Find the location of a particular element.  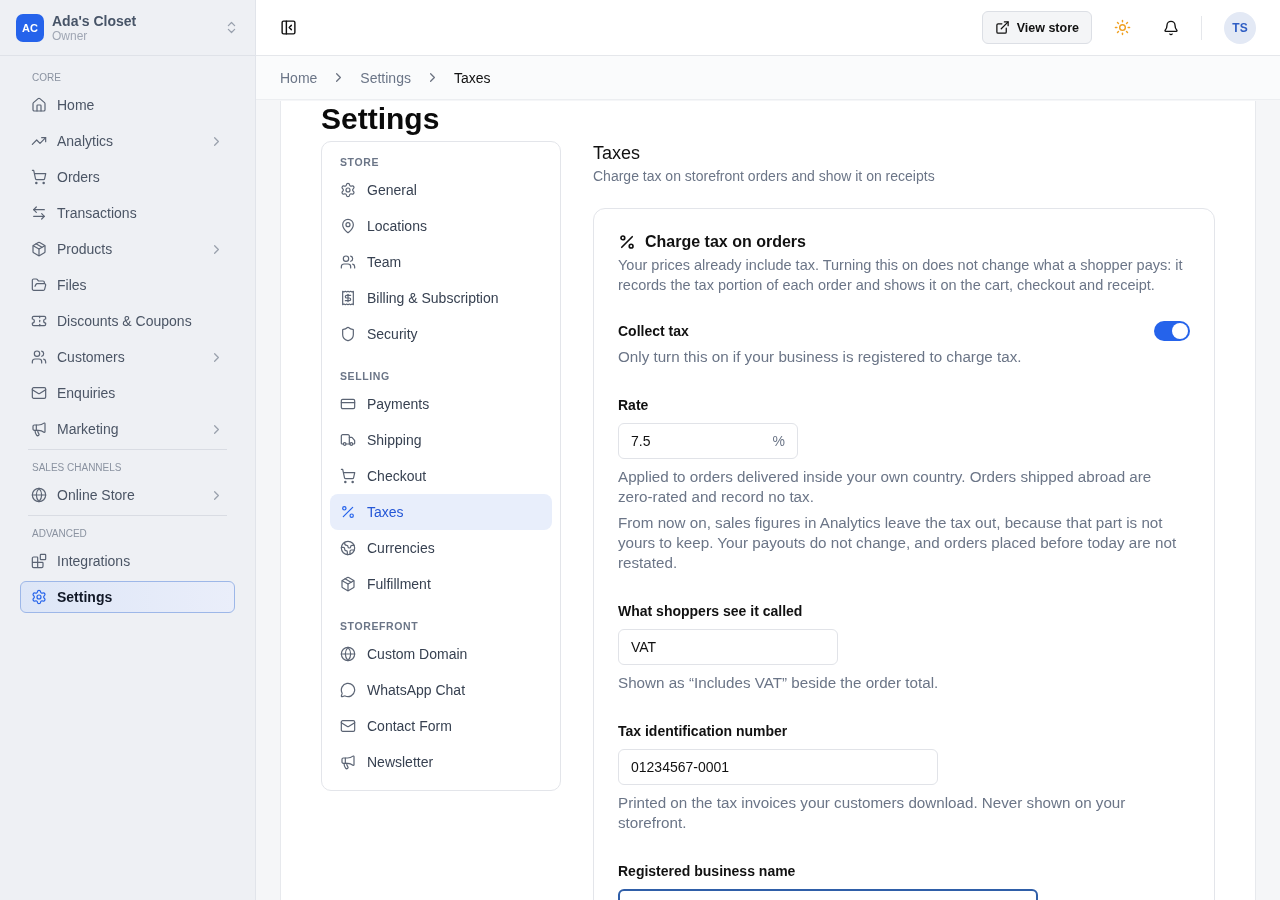

store-name: Ada's Closet is located at coordinates (95, 20).